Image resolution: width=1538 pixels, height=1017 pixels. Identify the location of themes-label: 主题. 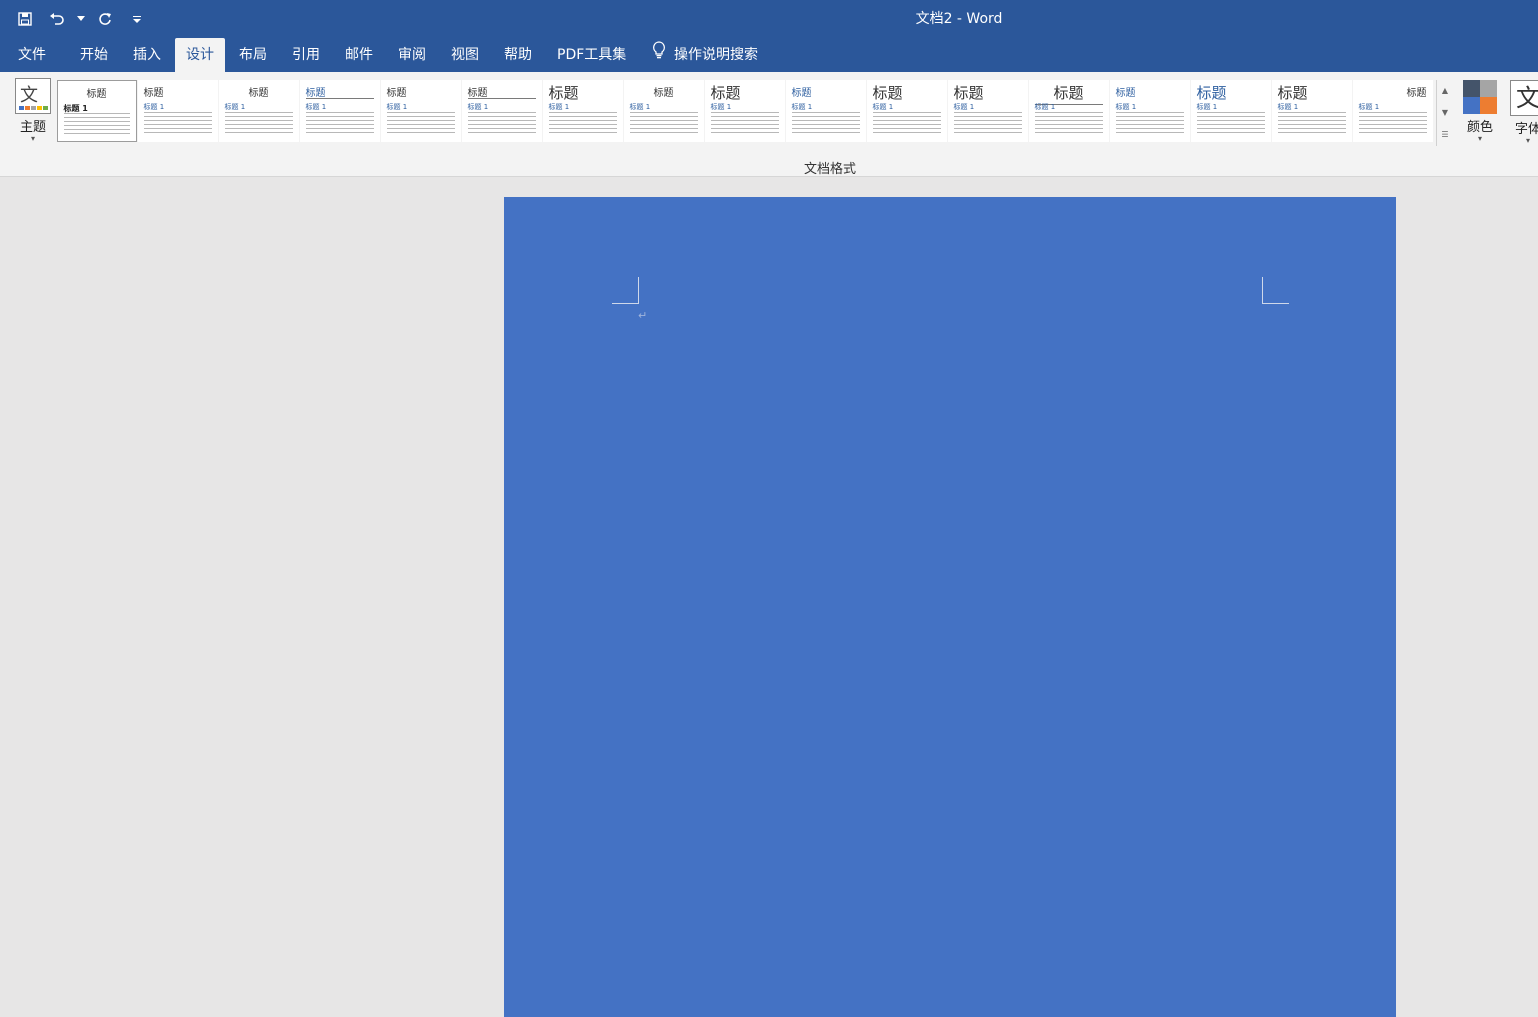
(32, 127).